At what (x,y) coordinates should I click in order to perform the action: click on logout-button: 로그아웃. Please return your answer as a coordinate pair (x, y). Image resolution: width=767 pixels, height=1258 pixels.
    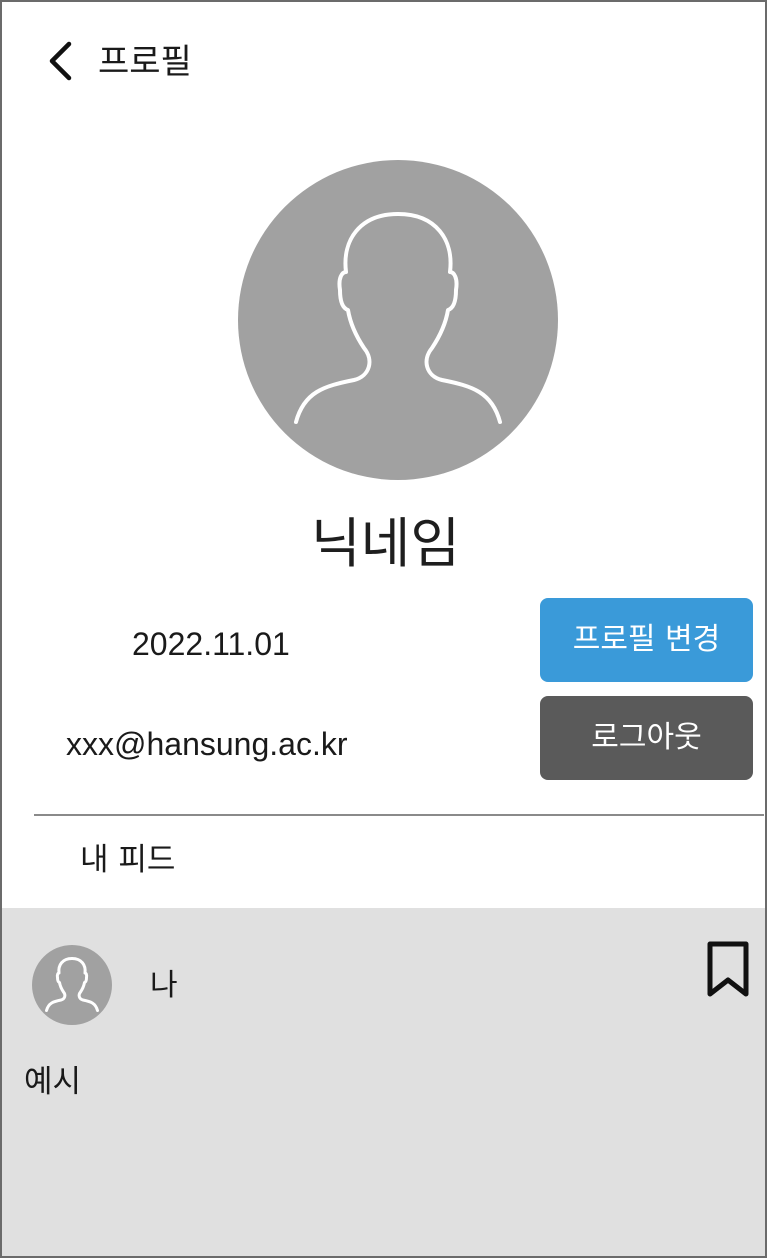
    Looking at the image, I should click on (646, 738).